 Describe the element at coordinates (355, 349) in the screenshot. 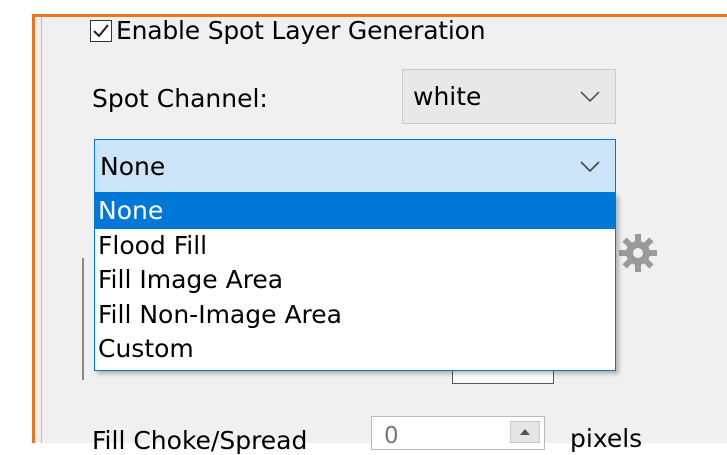

I see `dropdown-option-custom: Custom` at that location.